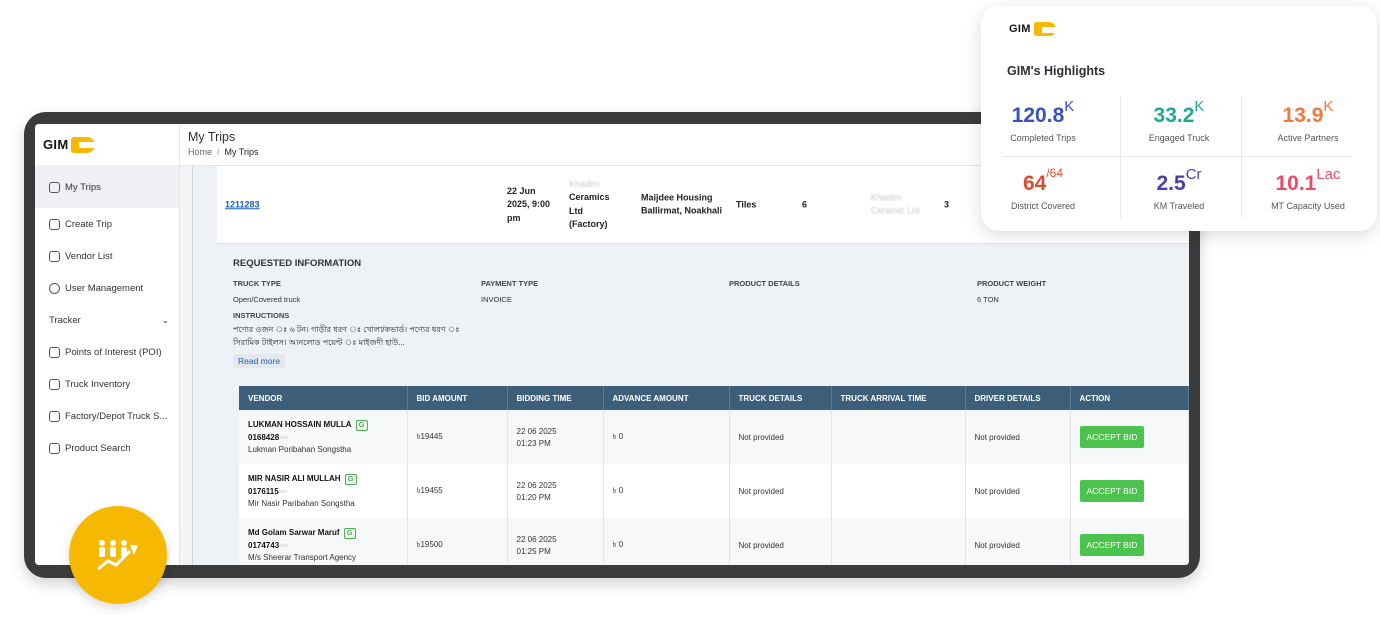 The image size is (1380, 625). I want to click on payment-type-value: INVOICE, so click(496, 299).